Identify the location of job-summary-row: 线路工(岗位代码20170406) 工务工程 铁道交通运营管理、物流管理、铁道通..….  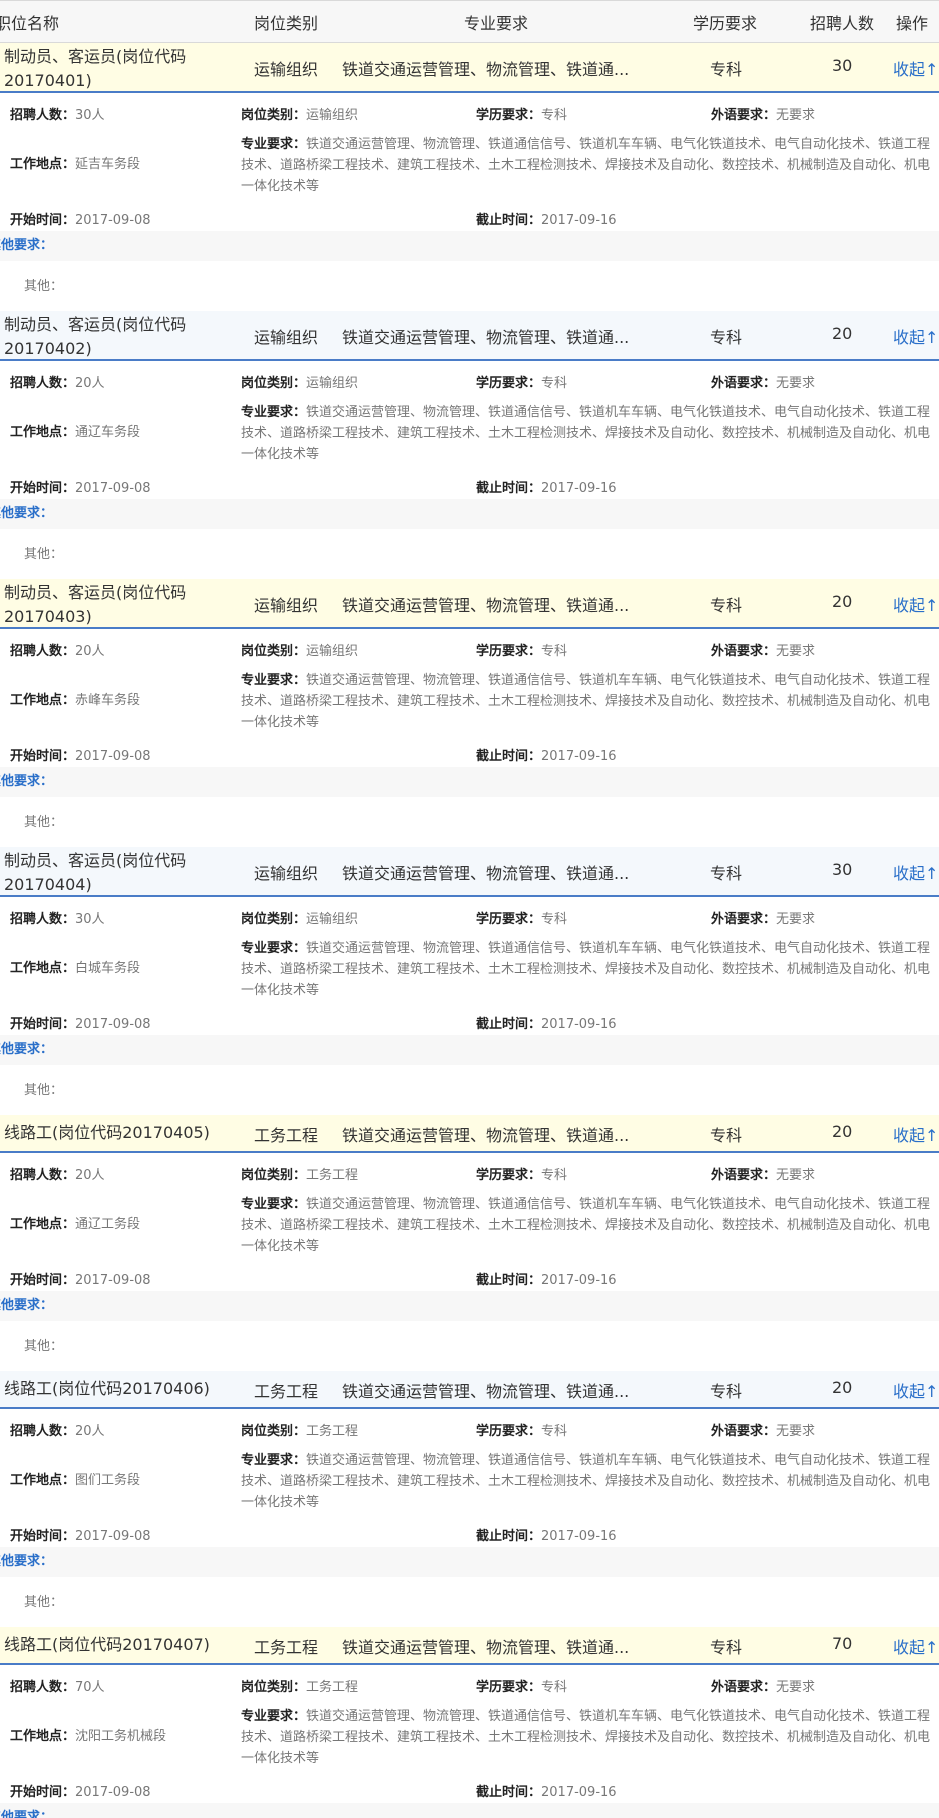
(469, 1390).